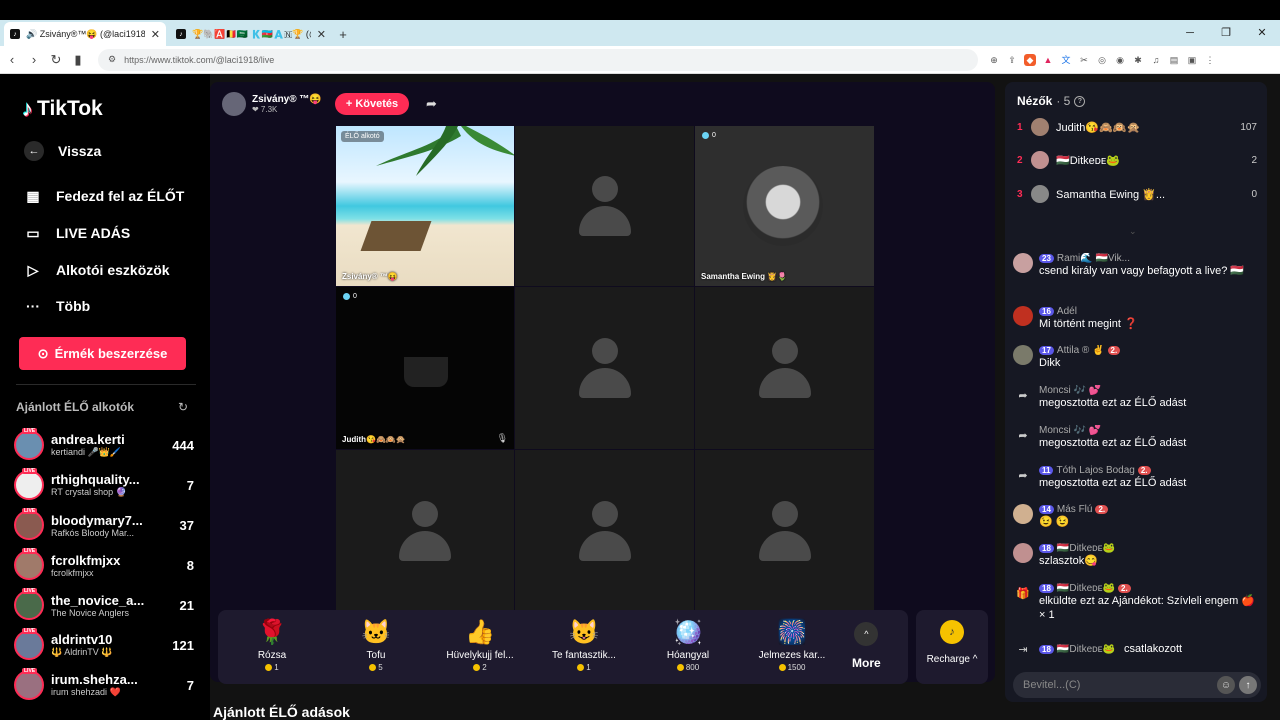  I want to click on extension-icon: ◎, so click(1102, 60).